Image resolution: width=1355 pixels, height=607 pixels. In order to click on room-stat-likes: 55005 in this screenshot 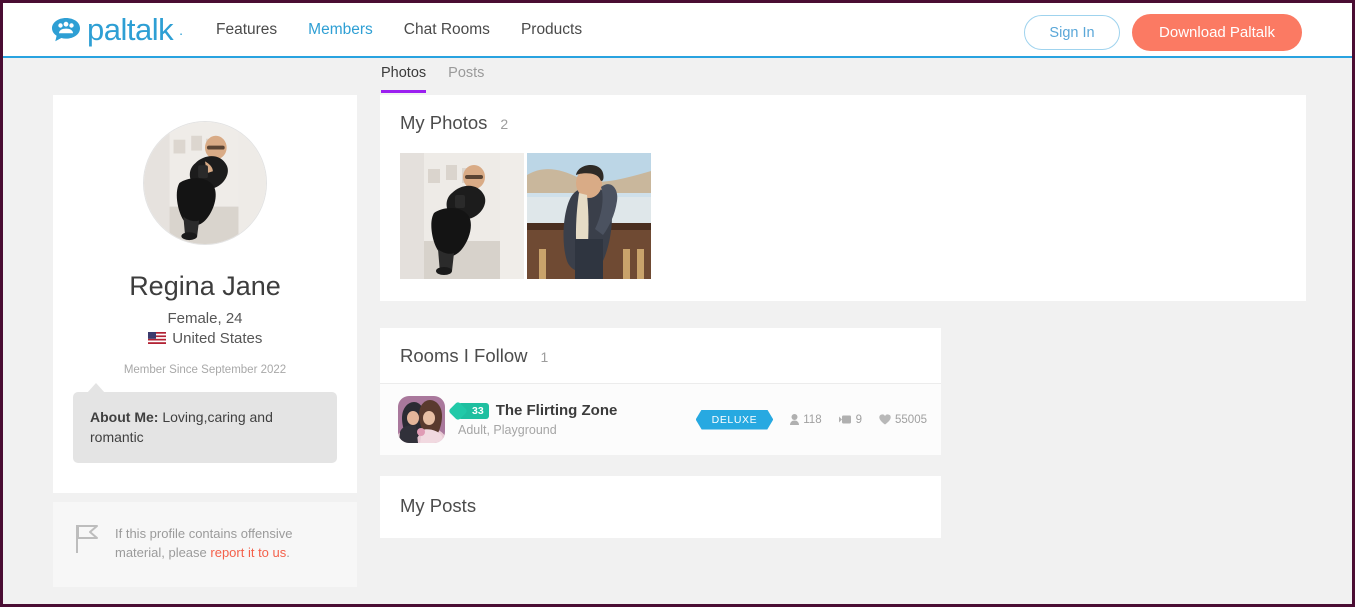, I will do `click(903, 420)`.